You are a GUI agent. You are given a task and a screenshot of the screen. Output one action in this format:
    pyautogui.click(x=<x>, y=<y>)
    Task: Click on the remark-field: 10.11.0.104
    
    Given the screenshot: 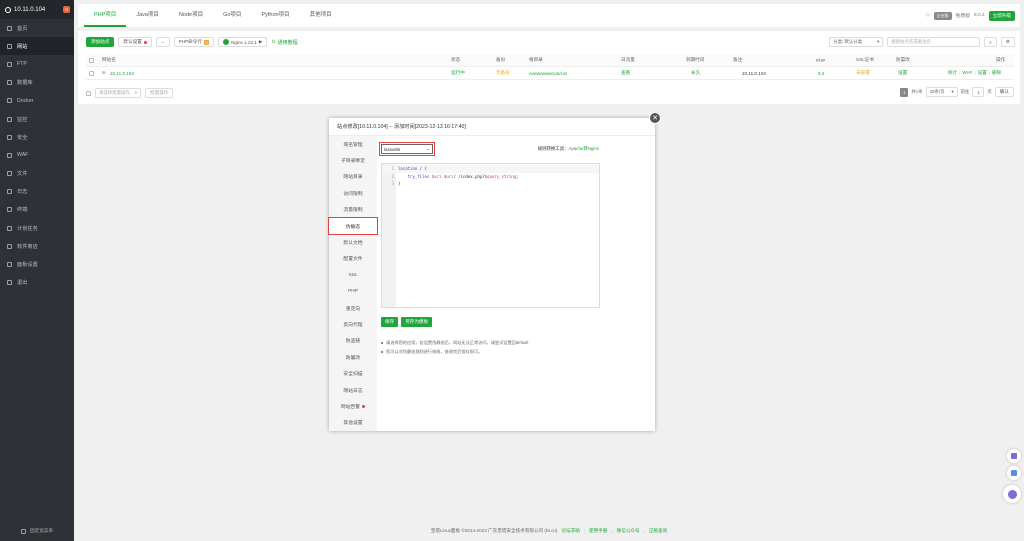 What is the action you would take?
    pyautogui.click(x=754, y=73)
    